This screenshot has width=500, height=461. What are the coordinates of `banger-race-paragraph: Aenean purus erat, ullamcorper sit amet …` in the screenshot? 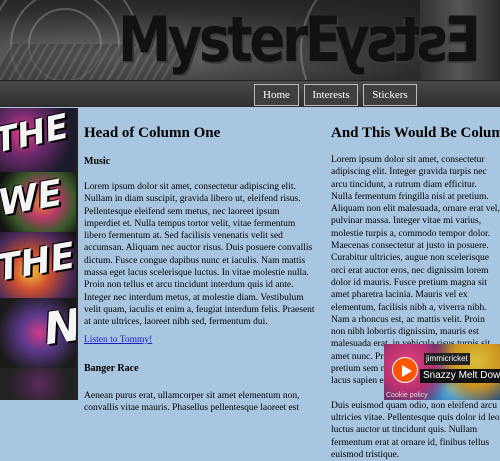 It's located at (192, 401).